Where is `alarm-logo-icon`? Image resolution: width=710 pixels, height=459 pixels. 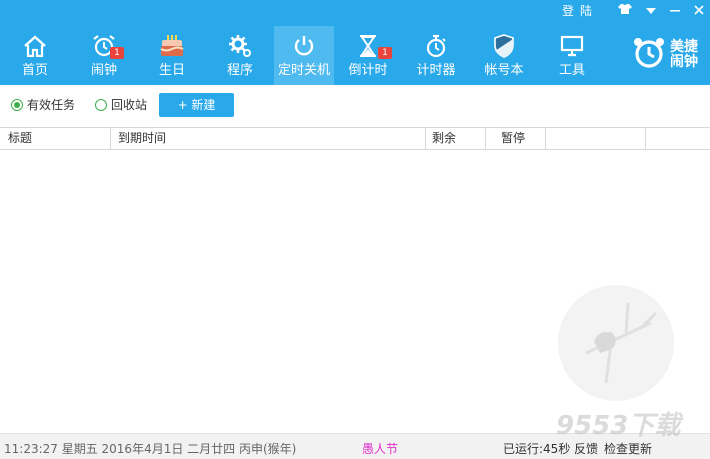 alarm-logo-icon is located at coordinates (649, 54).